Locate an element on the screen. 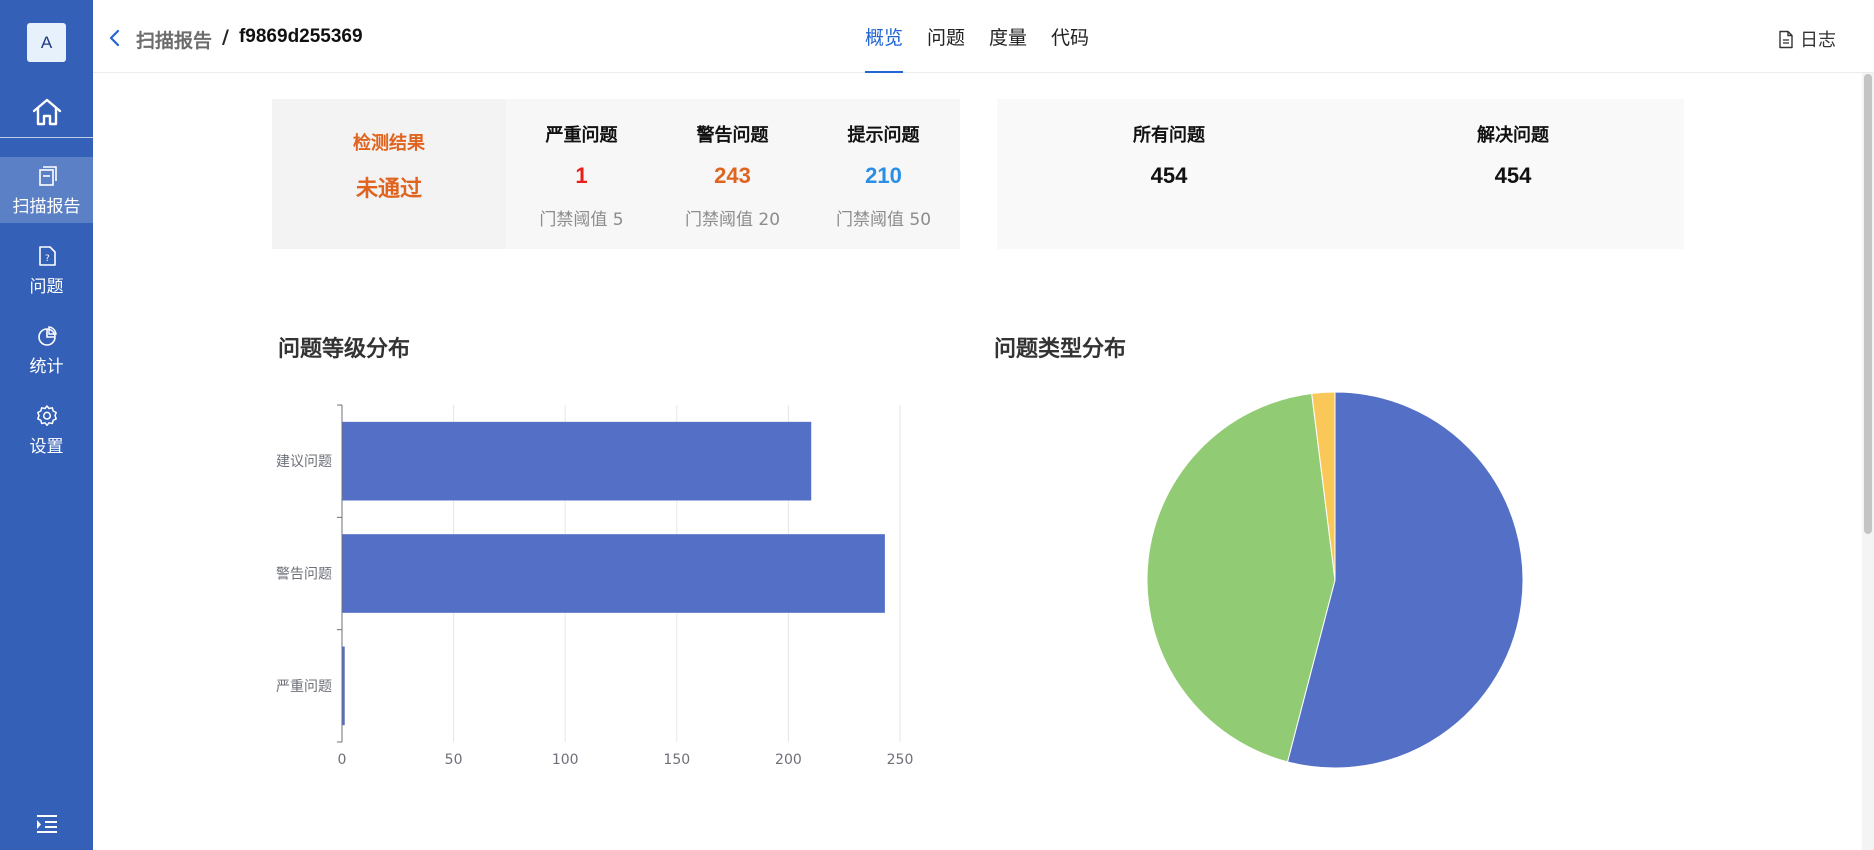 This screenshot has width=1874, height=850. total-resolved-issues: 解决问题 454 is located at coordinates (1513, 174).